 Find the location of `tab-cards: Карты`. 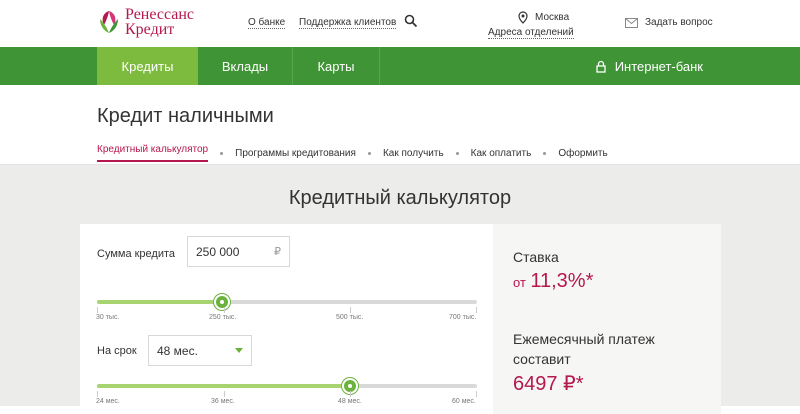

tab-cards: Карты is located at coordinates (336, 66).